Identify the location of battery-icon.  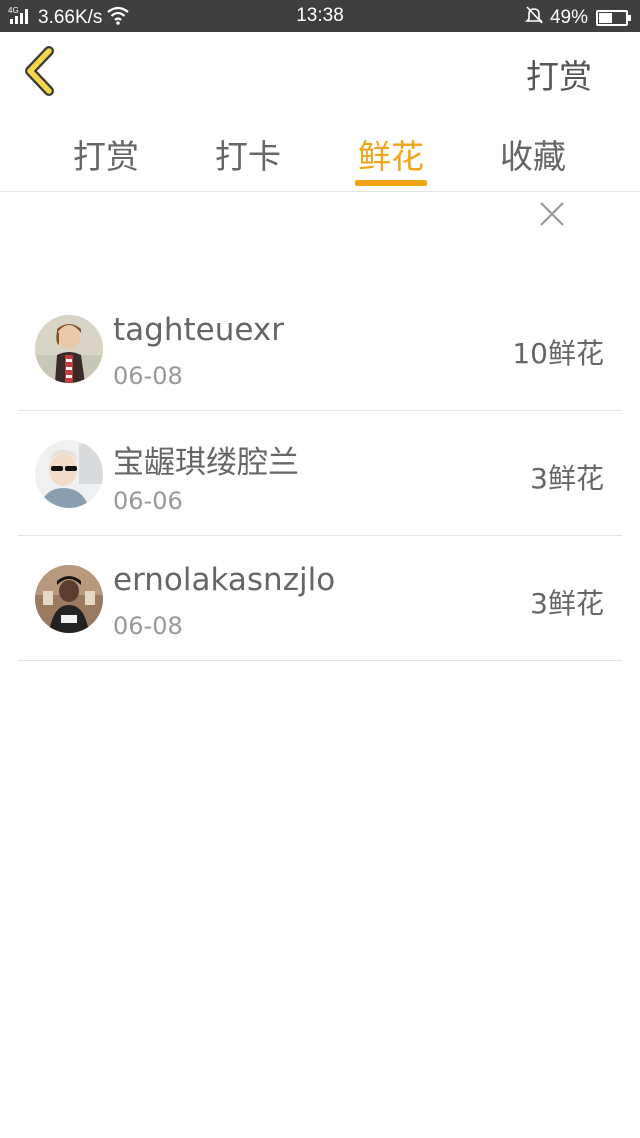
(613, 18).